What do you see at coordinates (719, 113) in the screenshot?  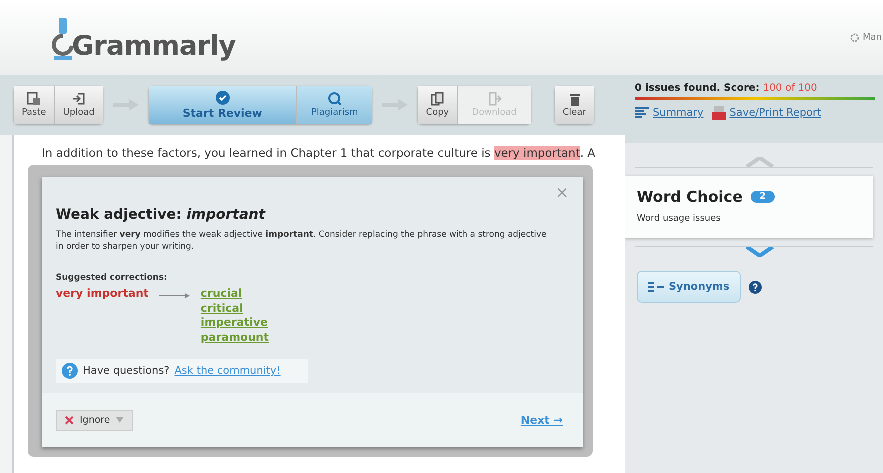 I see `pdf-icon` at bounding box center [719, 113].